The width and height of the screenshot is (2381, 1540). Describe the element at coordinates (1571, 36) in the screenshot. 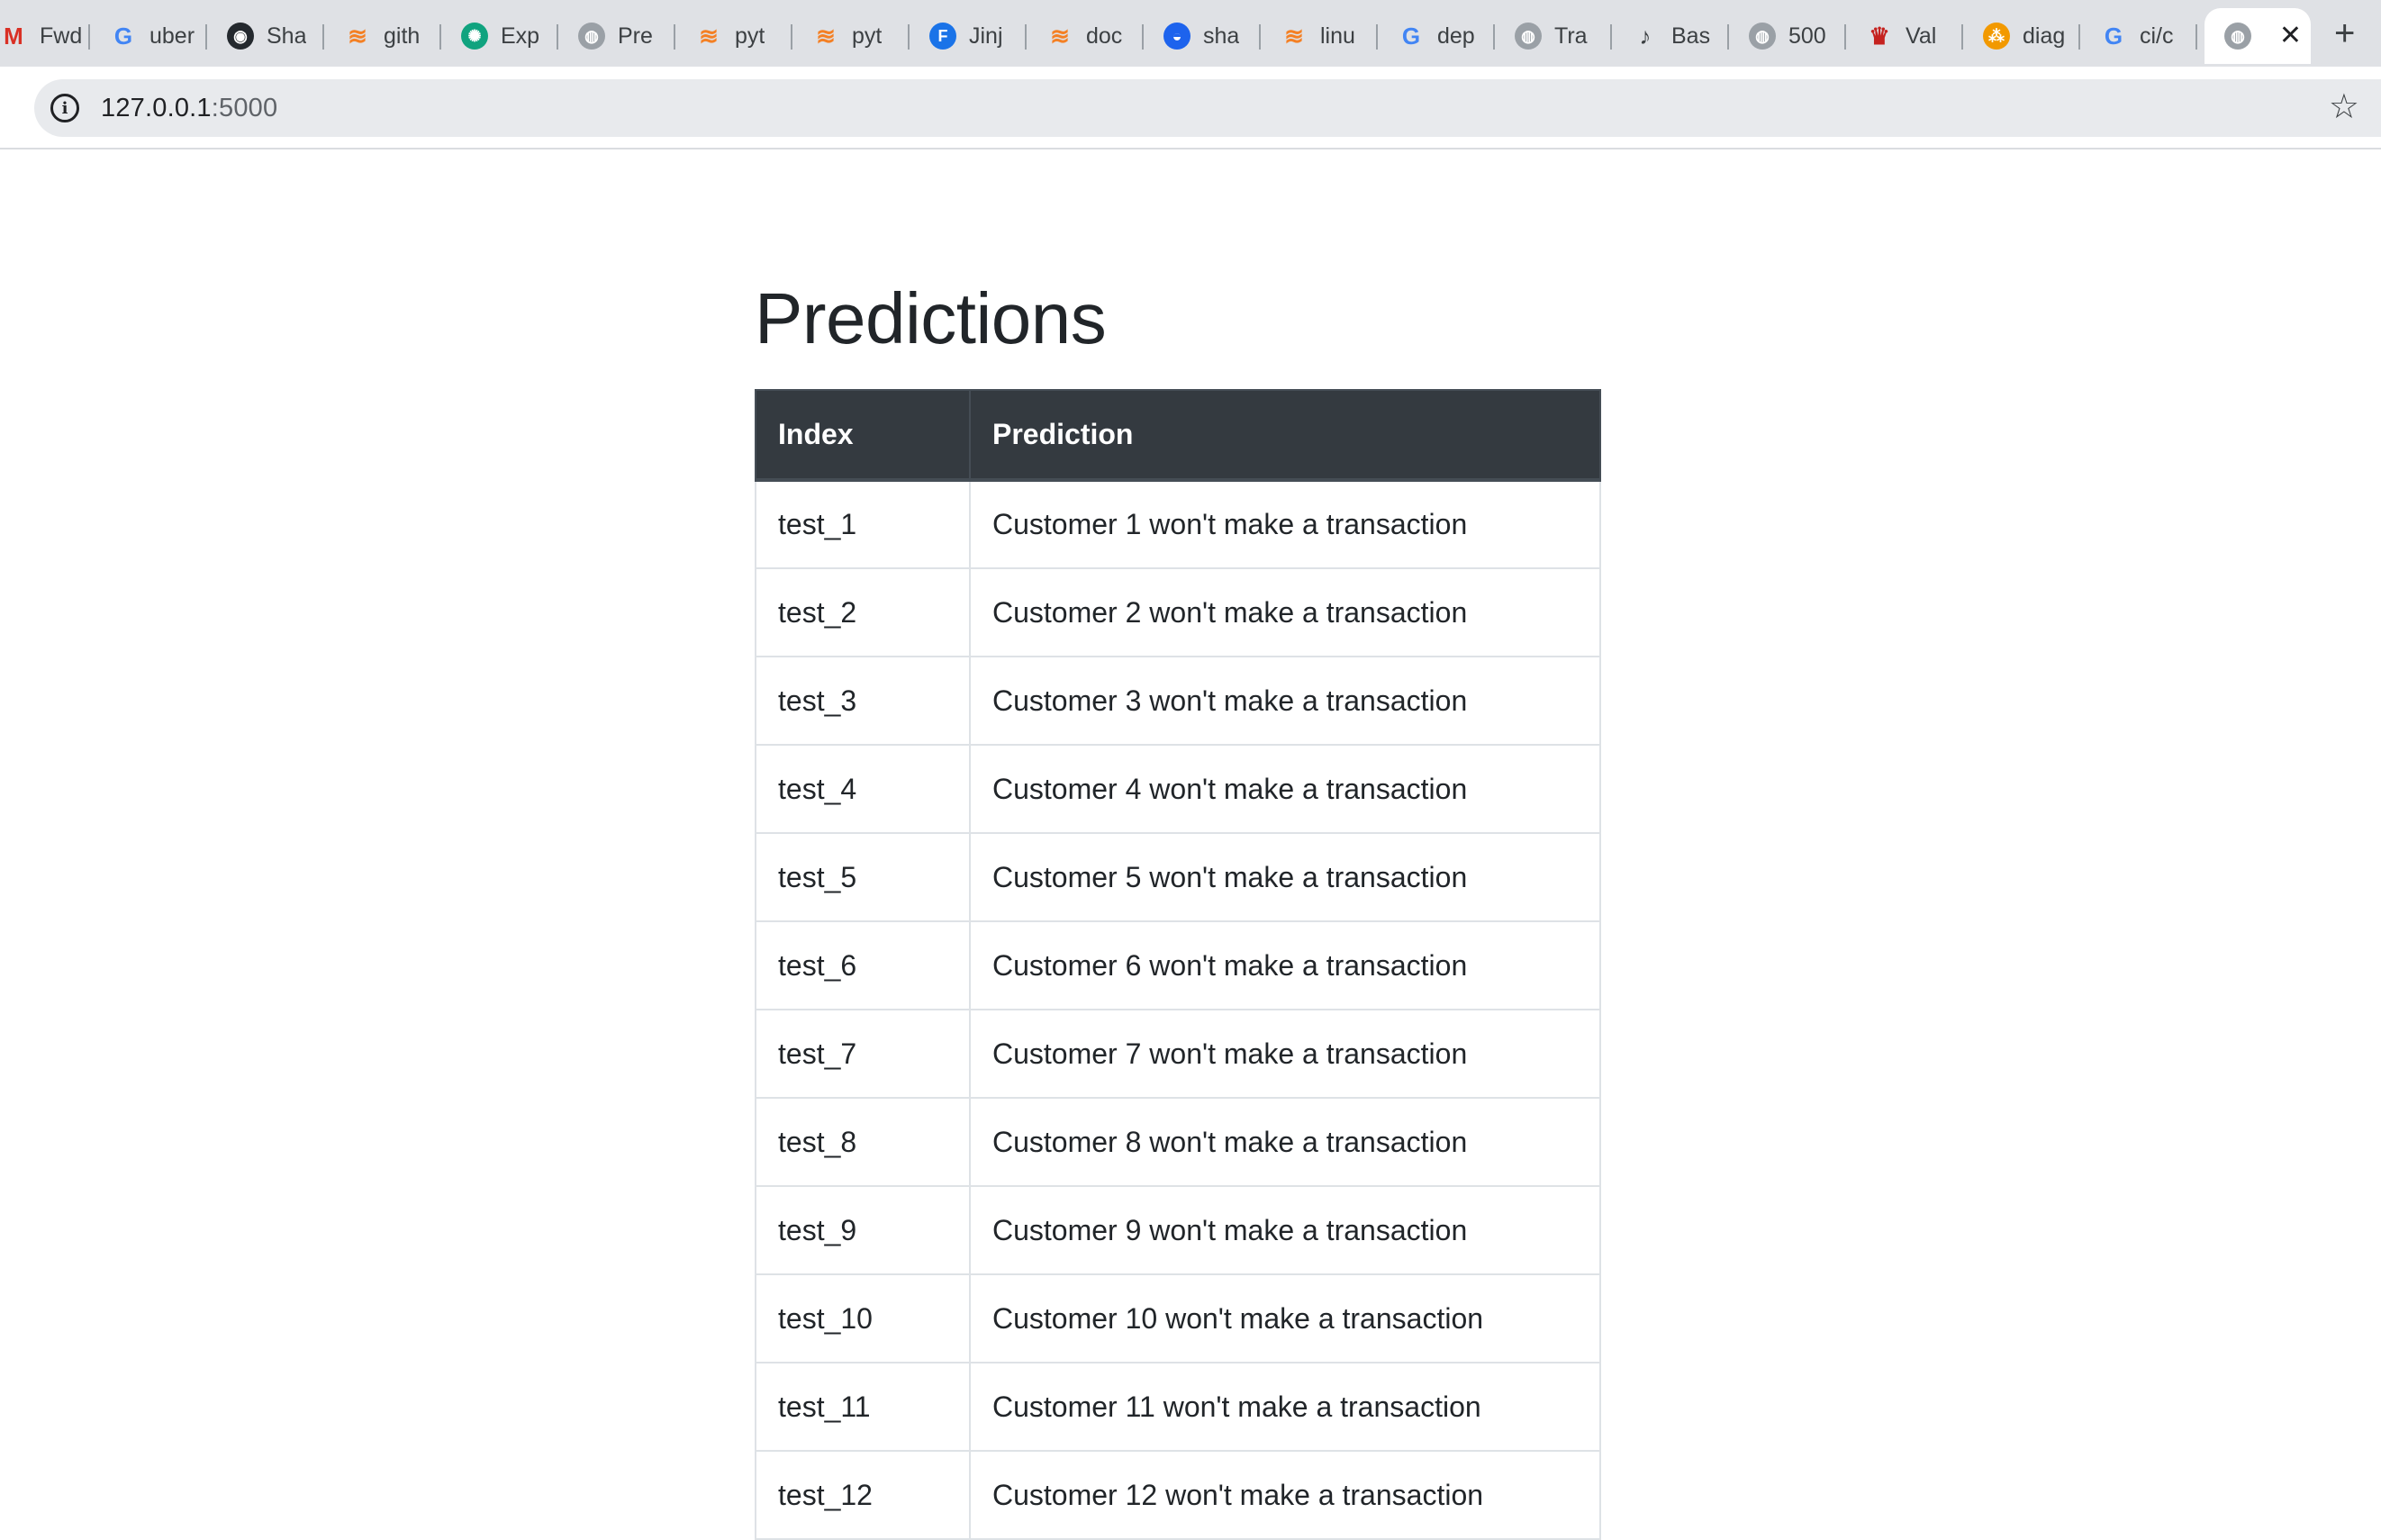

I see `tab-title: Tra` at that location.